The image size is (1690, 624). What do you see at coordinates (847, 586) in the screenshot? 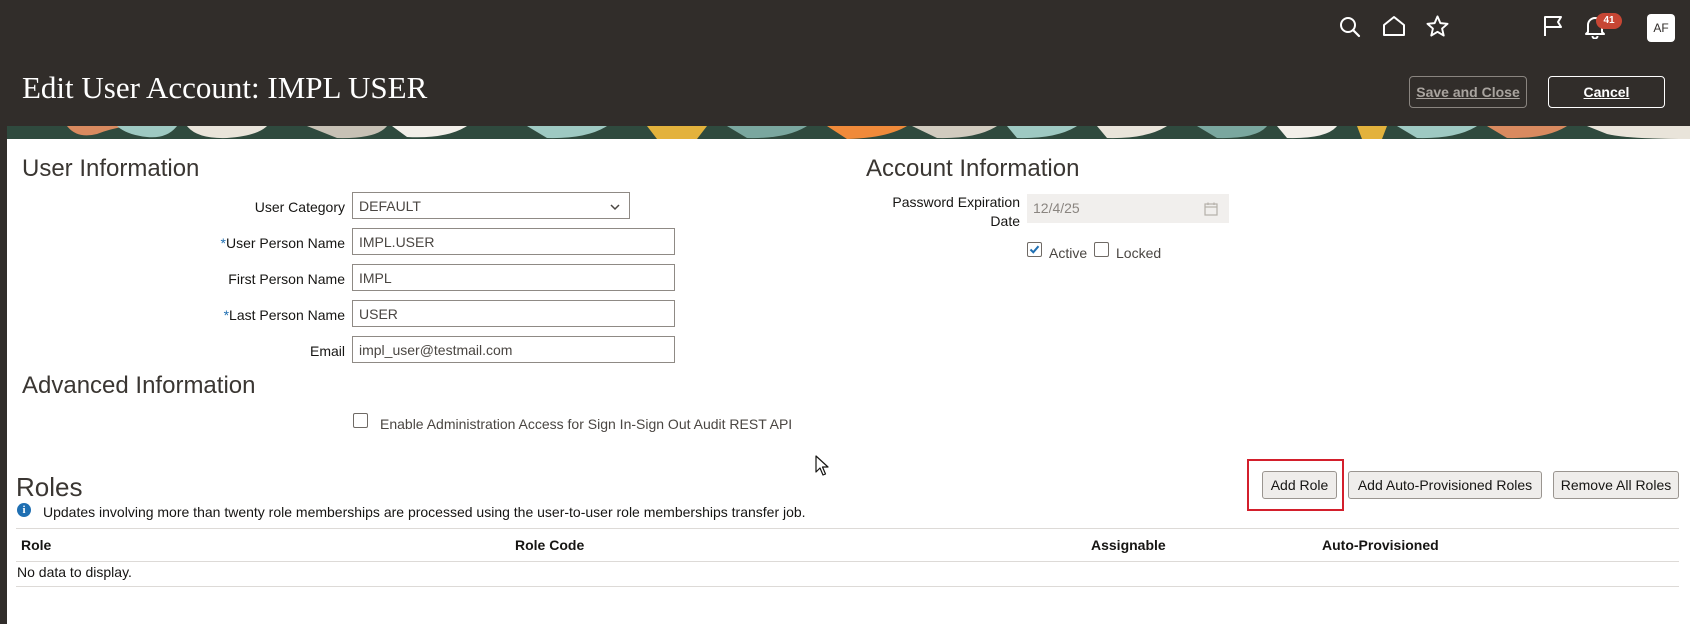
I see `table-bottom-divider` at bounding box center [847, 586].